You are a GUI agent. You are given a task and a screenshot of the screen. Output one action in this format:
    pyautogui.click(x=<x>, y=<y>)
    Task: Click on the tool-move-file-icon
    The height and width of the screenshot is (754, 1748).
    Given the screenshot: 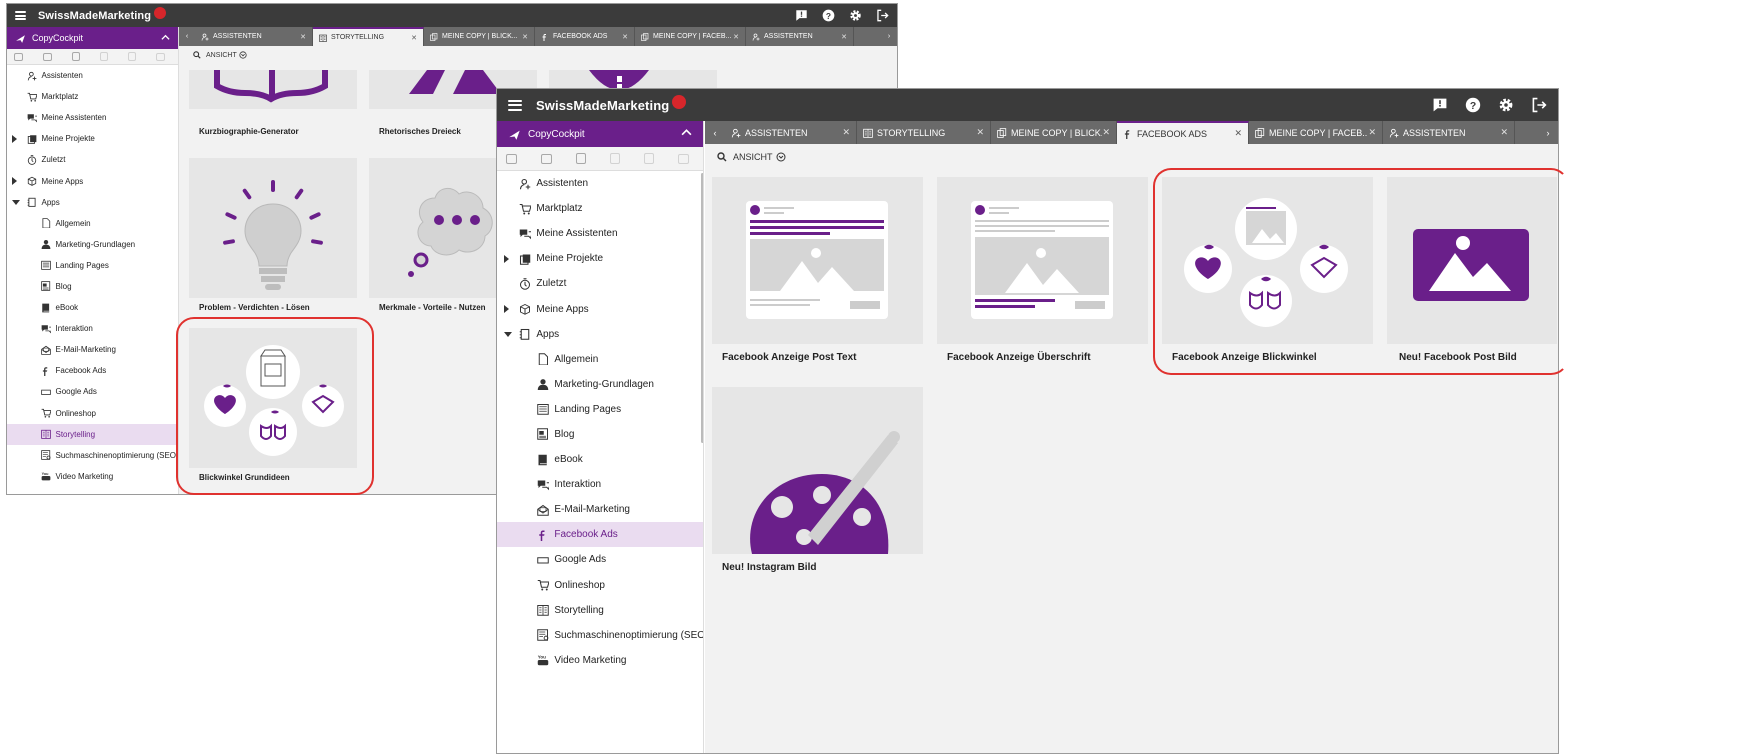 What is the action you would take?
    pyautogui.click(x=615, y=158)
    